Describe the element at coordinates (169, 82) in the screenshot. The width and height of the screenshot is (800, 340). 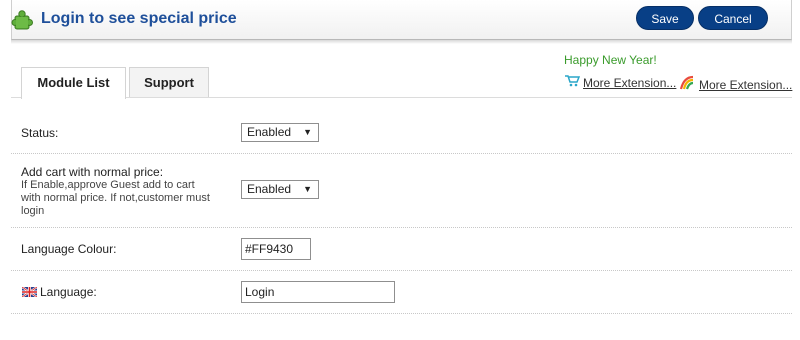
I see `tab-support: Support` at that location.